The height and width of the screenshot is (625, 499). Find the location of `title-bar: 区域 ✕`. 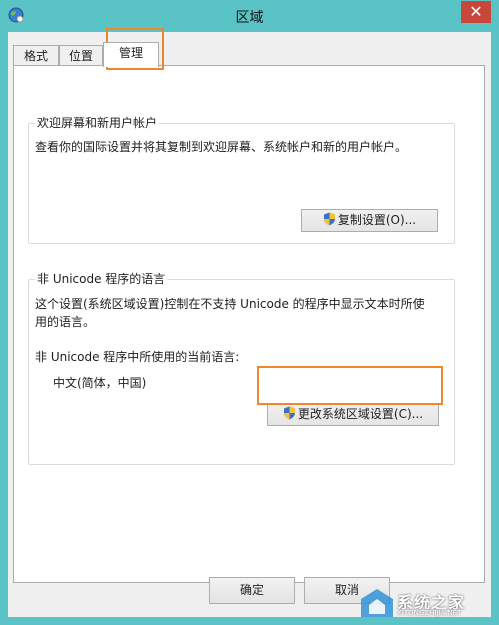

title-bar: 区域 ✕ is located at coordinates (249, 16).